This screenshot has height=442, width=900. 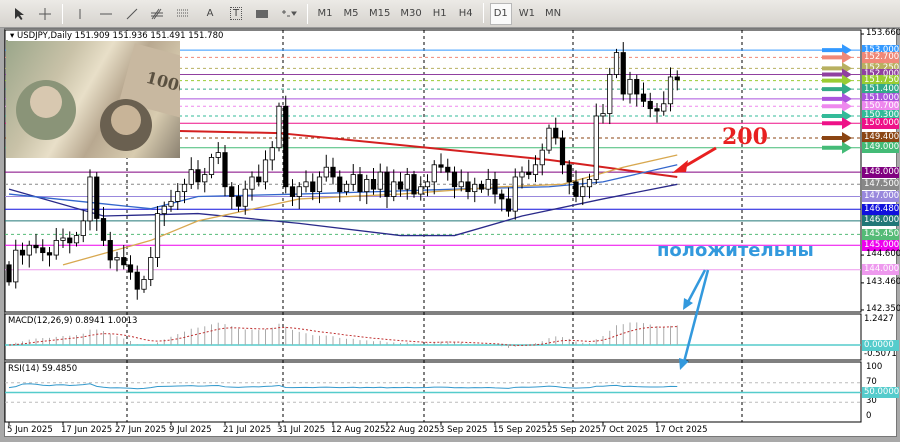 I want to click on date-label: 22 Aug 2025, so click(x=412, y=430).